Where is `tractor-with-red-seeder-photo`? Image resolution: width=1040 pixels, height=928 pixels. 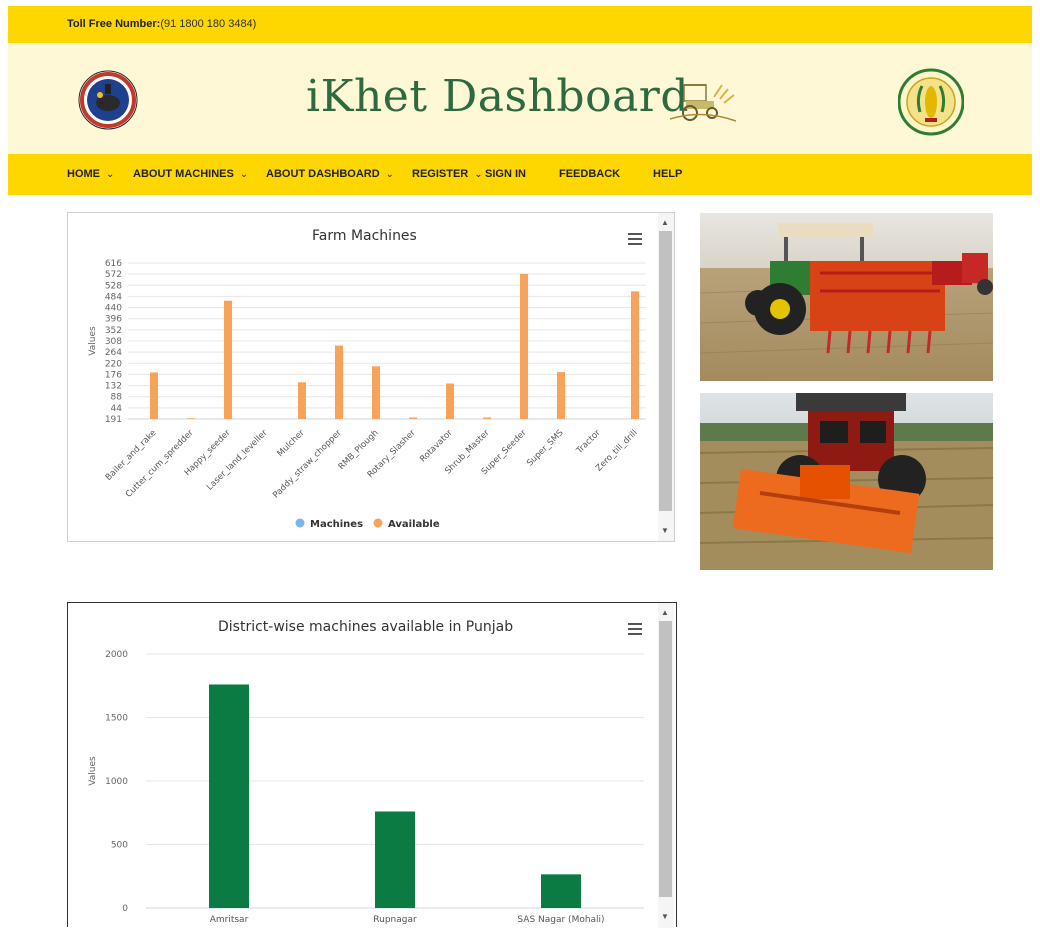
tractor-with-red-seeder-photo is located at coordinates (846, 297).